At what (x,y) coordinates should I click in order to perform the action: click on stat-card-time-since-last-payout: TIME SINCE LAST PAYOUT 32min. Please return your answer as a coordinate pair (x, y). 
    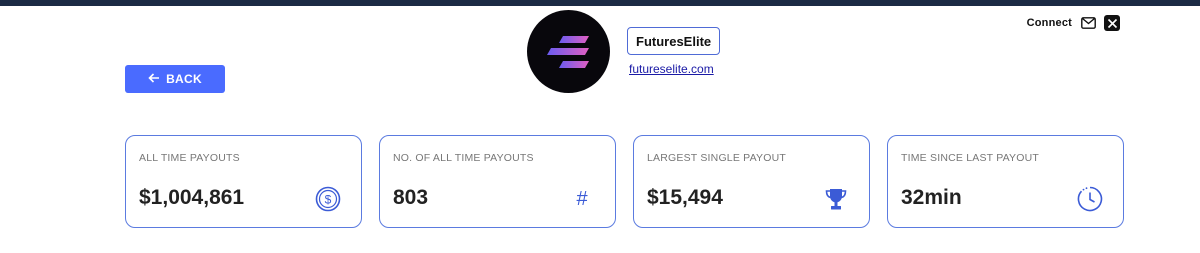
    Looking at the image, I should click on (1005, 181).